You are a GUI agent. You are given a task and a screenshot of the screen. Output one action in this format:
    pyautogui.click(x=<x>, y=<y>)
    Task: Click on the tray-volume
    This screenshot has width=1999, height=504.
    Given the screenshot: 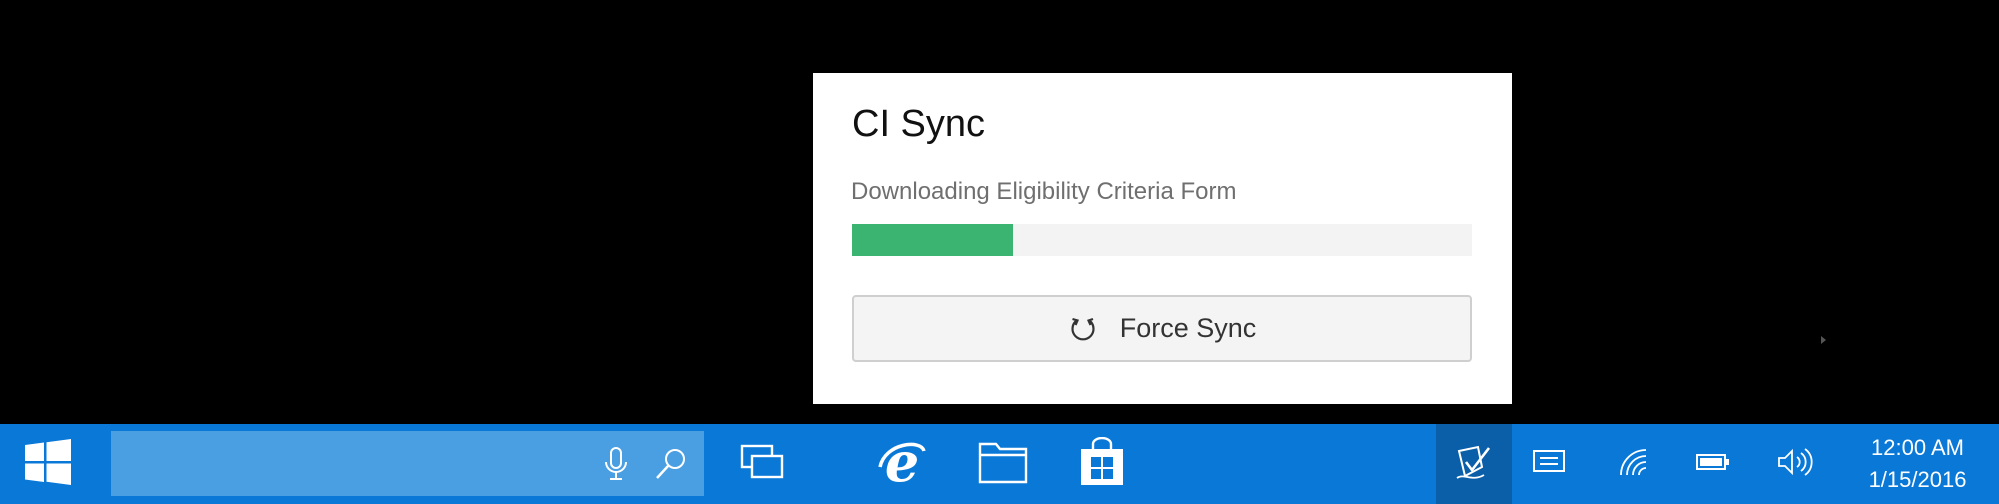 What is the action you would take?
    pyautogui.click(x=1795, y=464)
    